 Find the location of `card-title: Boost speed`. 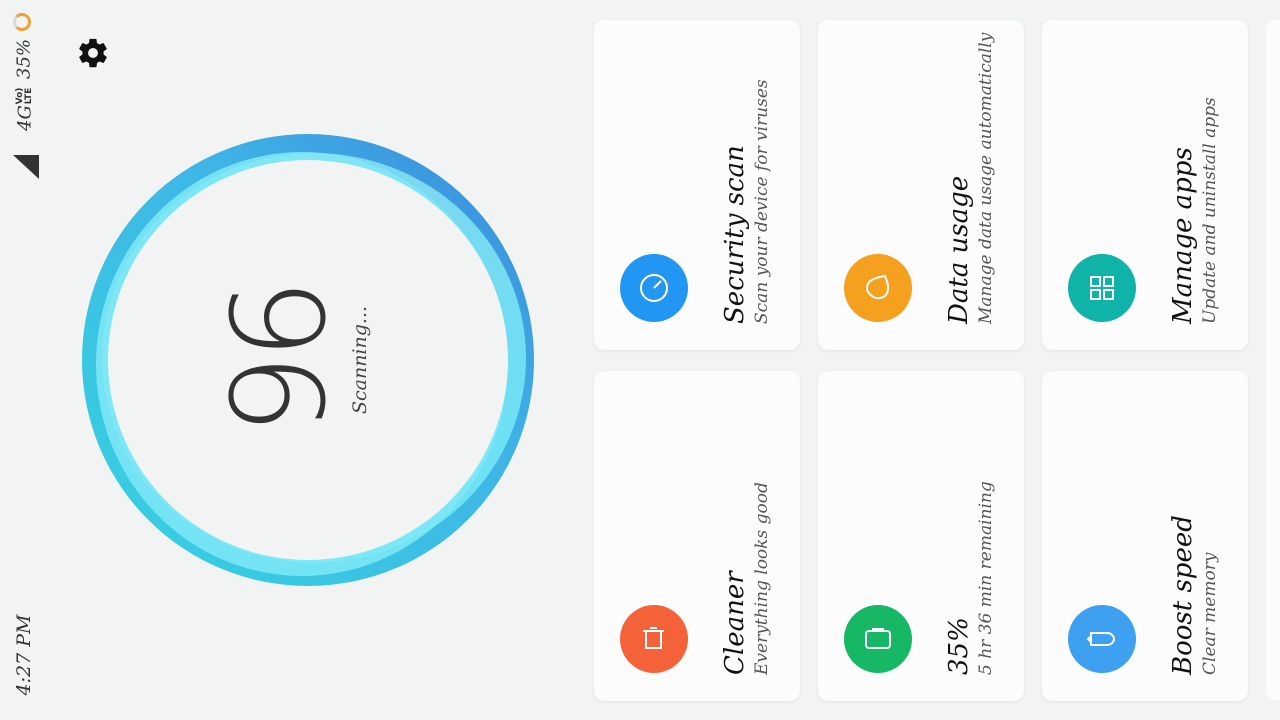

card-title: Boost speed is located at coordinates (1183, 595).